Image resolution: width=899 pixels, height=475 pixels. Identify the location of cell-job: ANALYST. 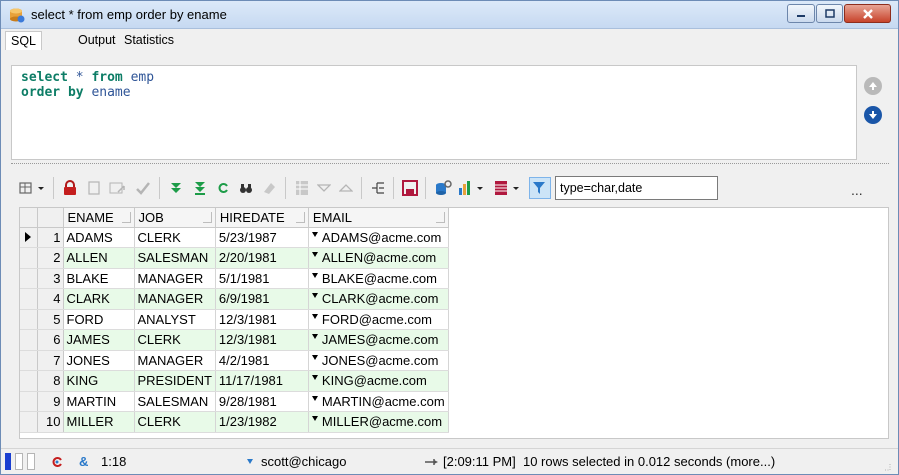
(175, 319).